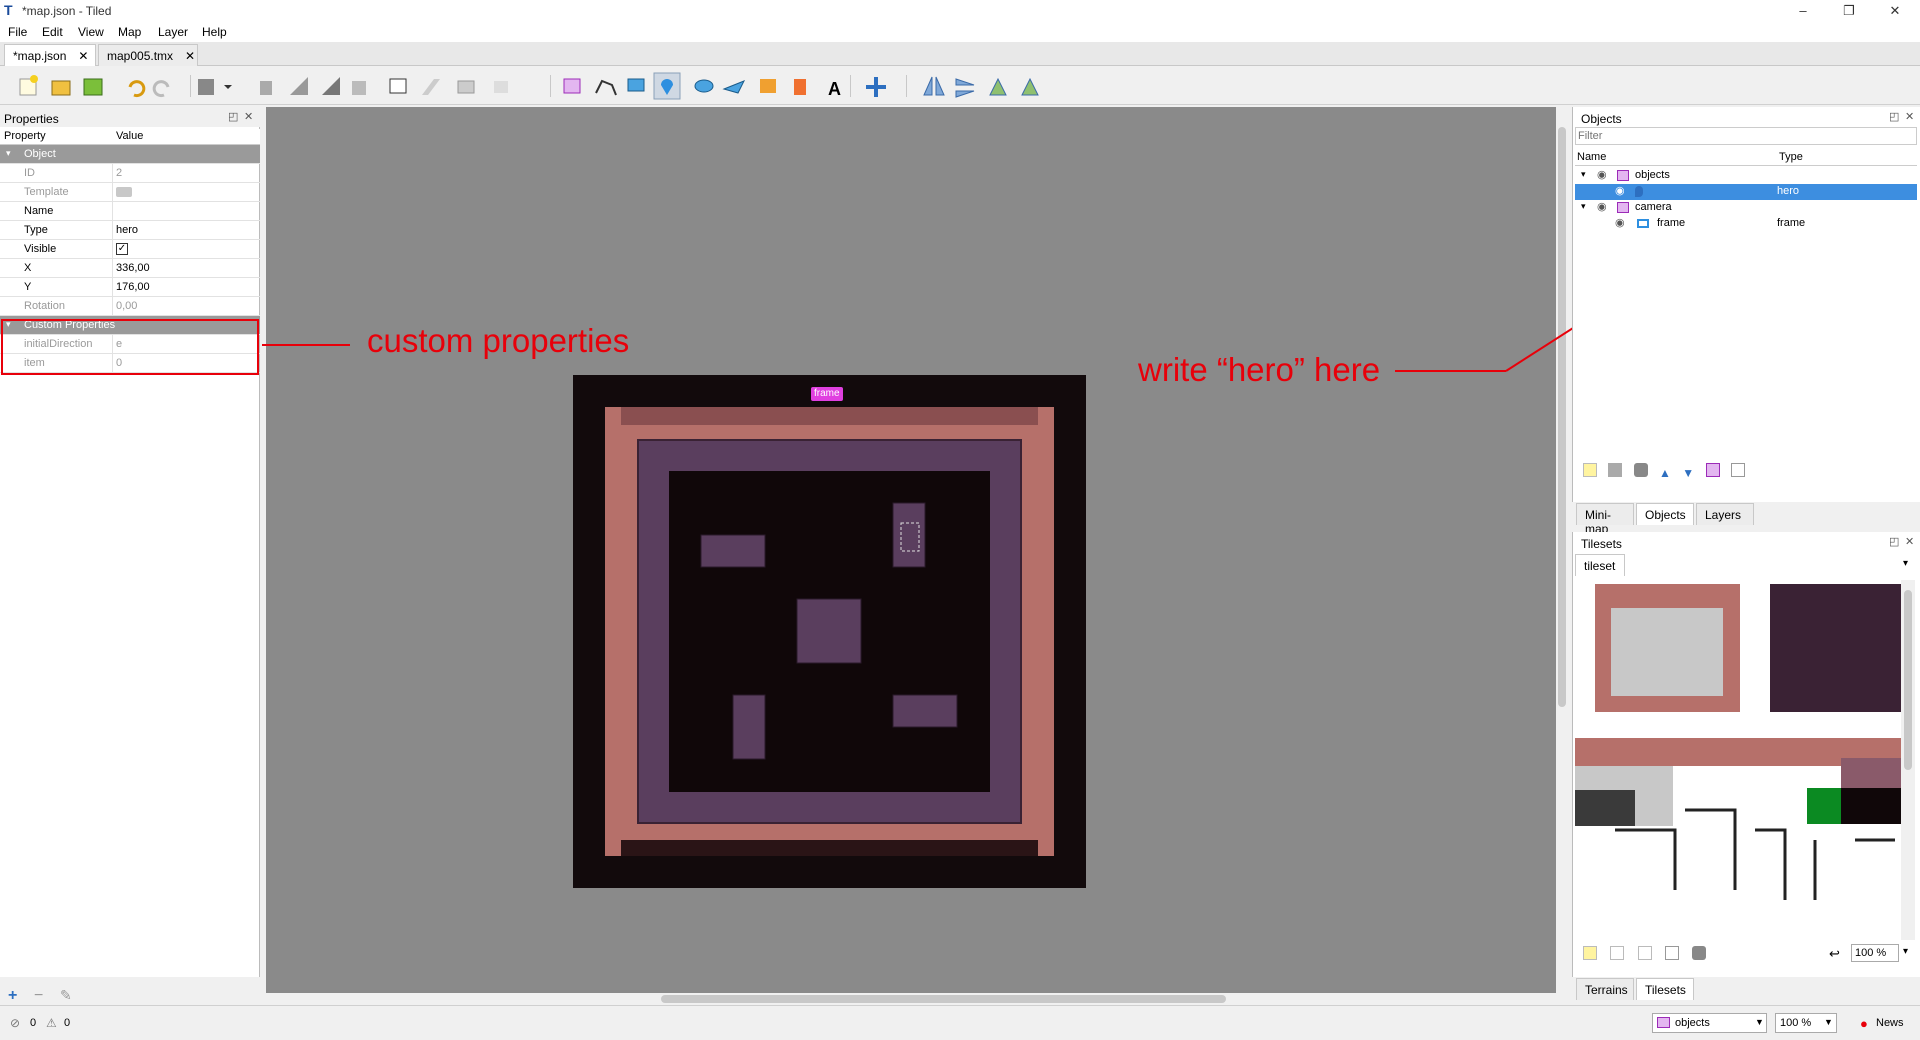 Image resolution: width=1920 pixels, height=1040 pixels. I want to click on tileset-image, so click(1739, 760).